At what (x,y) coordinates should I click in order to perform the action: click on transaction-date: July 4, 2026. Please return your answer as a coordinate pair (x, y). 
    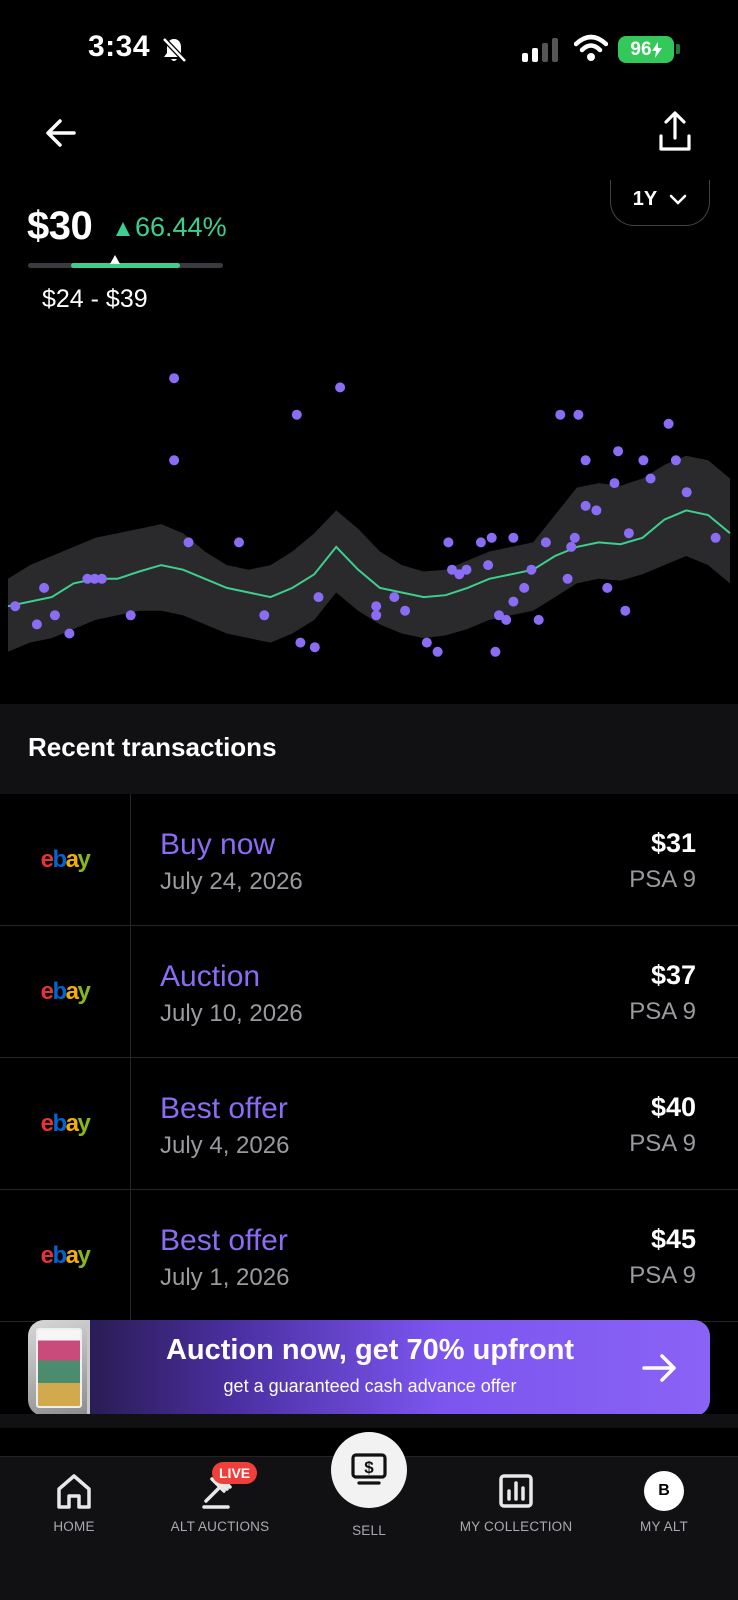
    Looking at the image, I should click on (225, 1145).